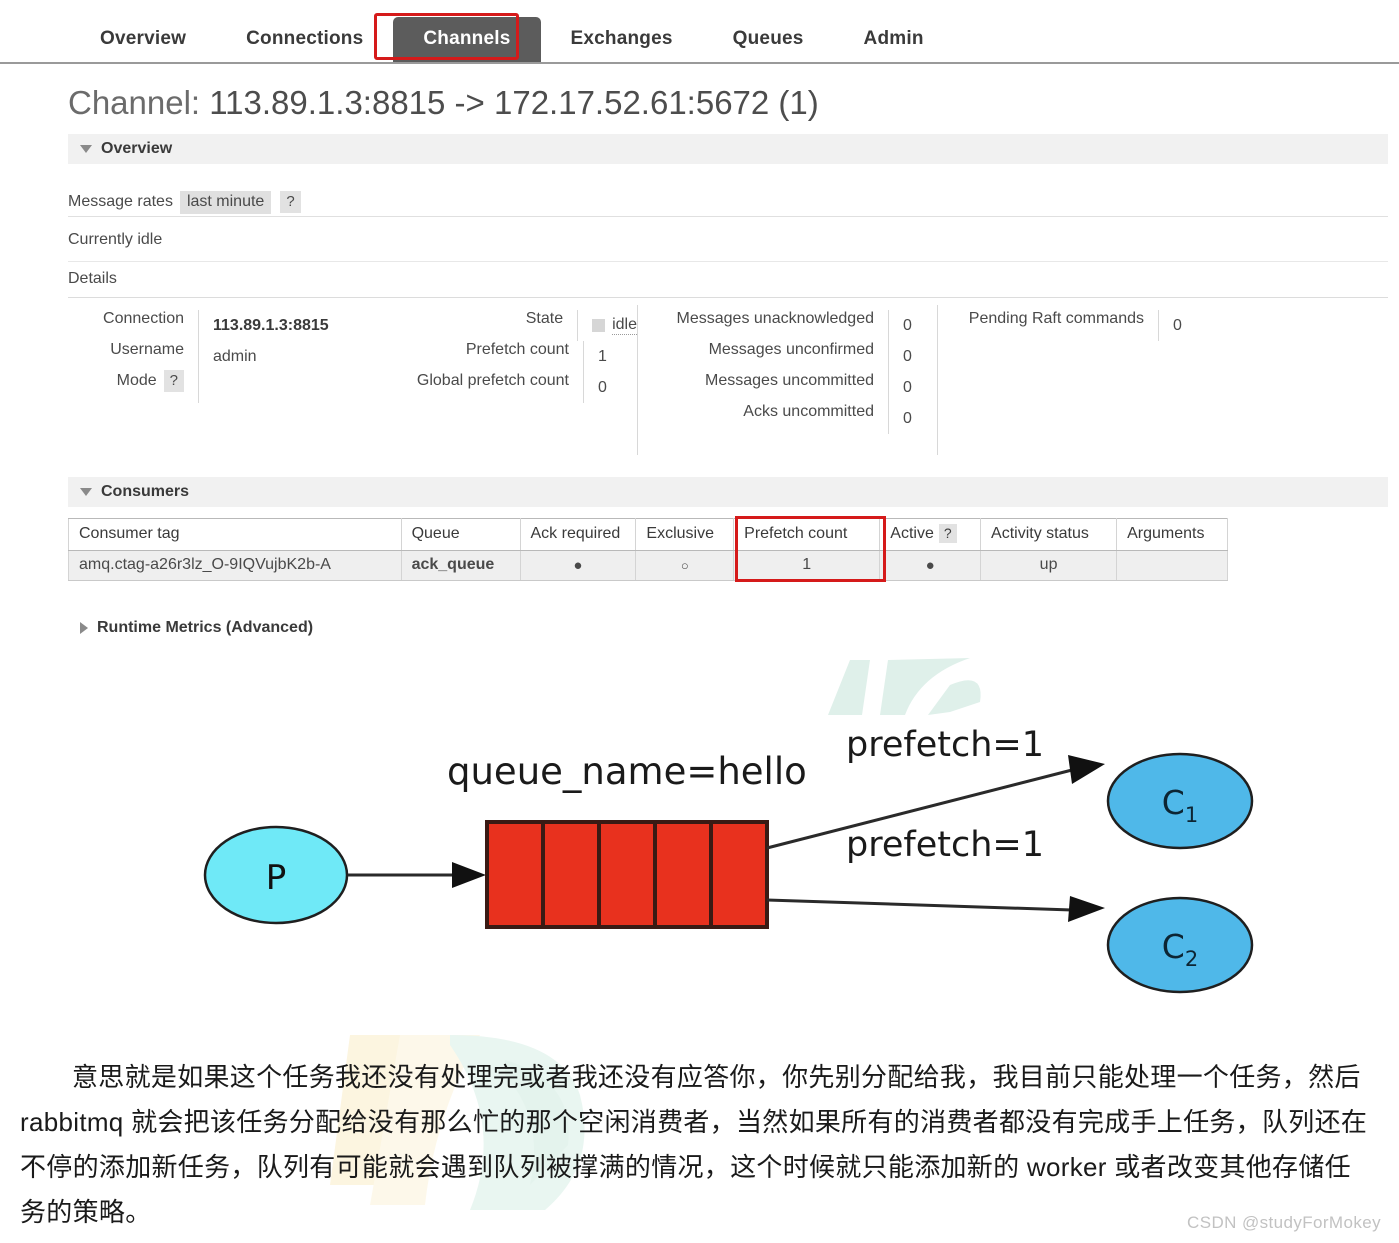  Describe the element at coordinates (900, 356) in the screenshot. I see `detail-value-messages-unconfirmed: 0` at that location.